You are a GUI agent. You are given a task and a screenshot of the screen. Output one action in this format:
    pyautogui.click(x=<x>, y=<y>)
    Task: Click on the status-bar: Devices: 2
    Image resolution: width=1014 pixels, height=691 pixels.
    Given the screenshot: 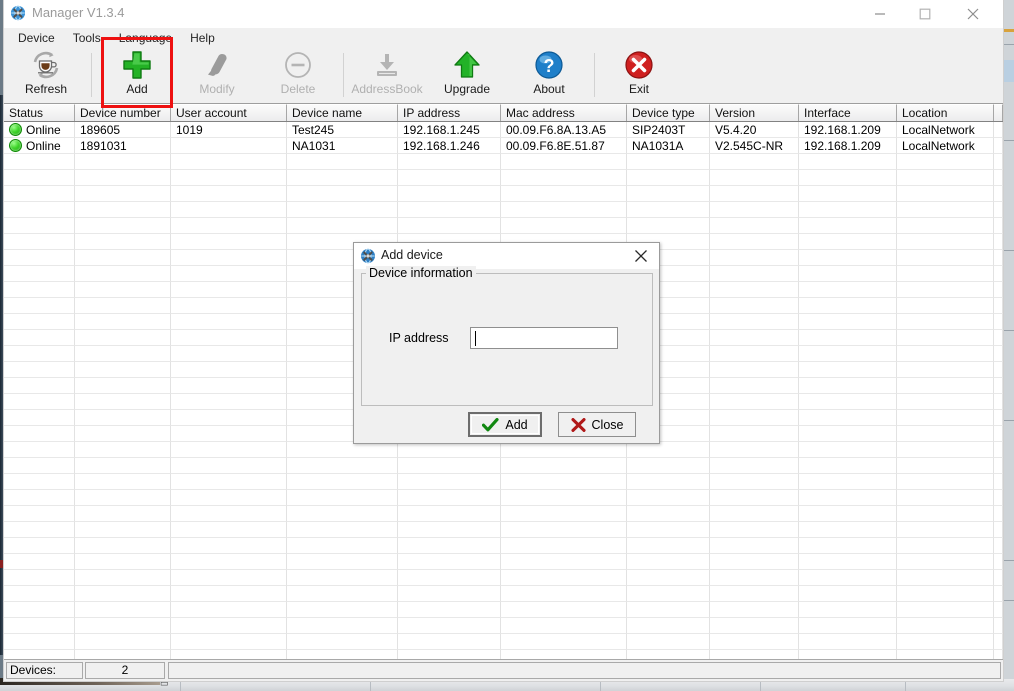 What is the action you would take?
    pyautogui.click(x=503, y=670)
    